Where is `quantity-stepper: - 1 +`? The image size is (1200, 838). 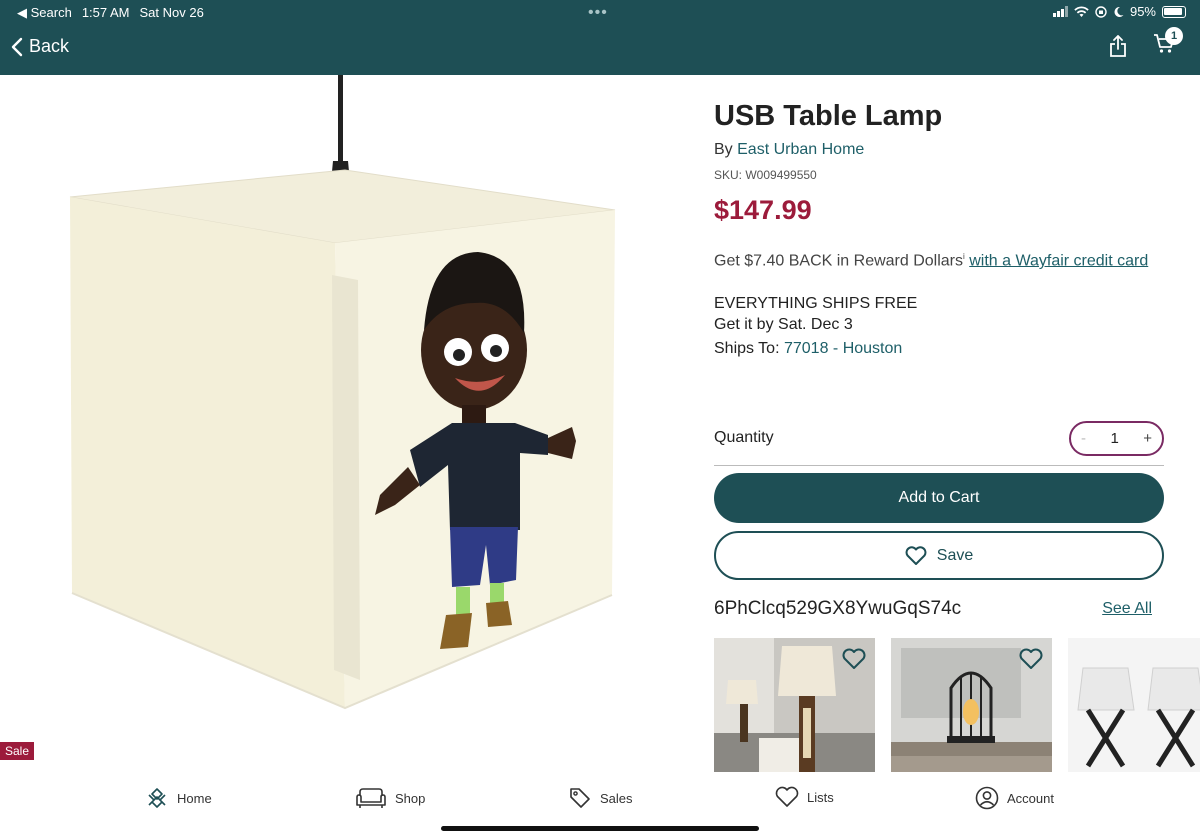
quantity-stepper: - 1 + is located at coordinates (1116, 438).